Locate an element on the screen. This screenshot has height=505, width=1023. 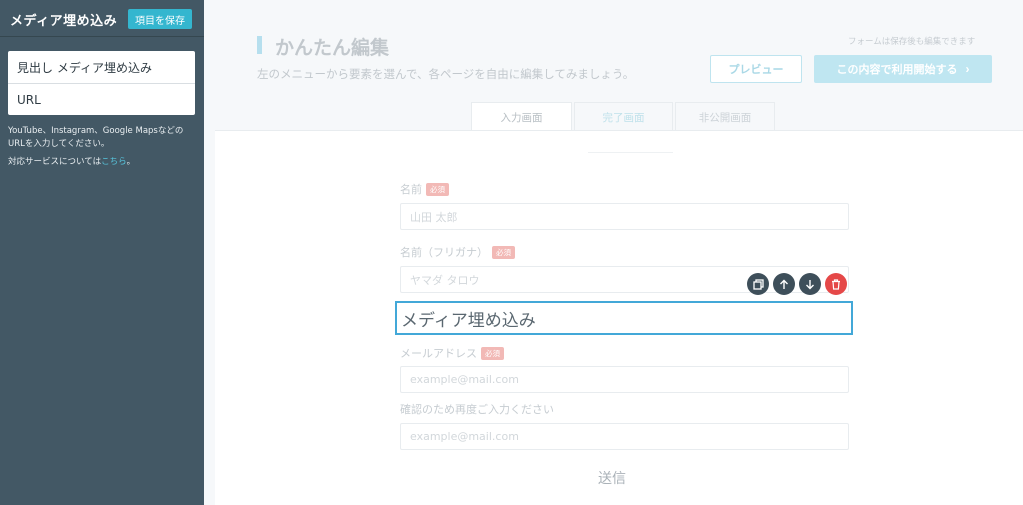
preview-button: プレビュー is located at coordinates (756, 69).